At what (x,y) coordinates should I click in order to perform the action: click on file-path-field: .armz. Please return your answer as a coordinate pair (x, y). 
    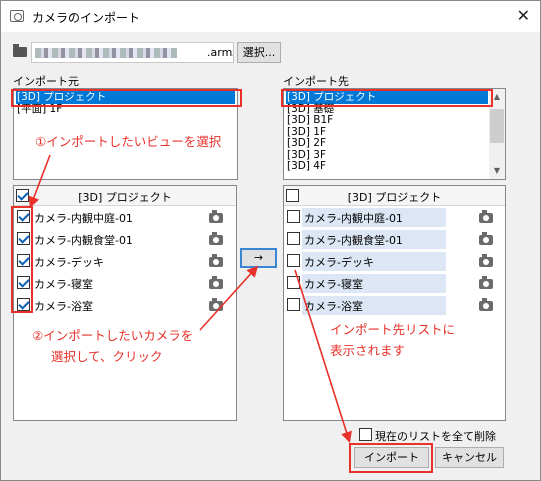
    Looking at the image, I should click on (132, 52).